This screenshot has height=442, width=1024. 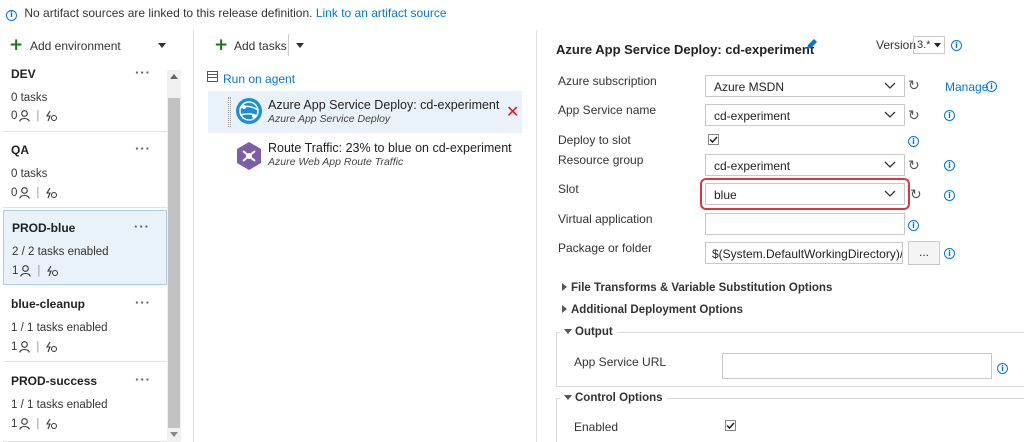 I want to click on output-label: Output, so click(x=594, y=332).